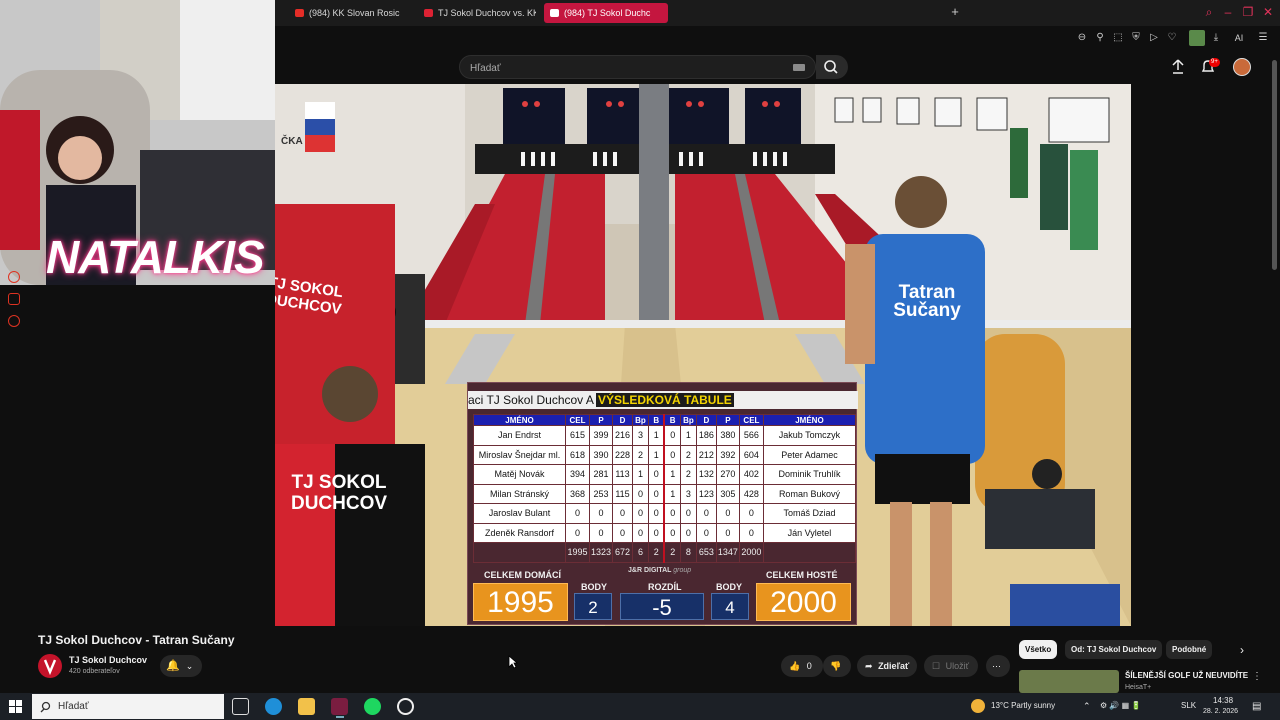 This screenshot has width=1280, height=720. What do you see at coordinates (601, 552) in the screenshot?
I see `scoreboard-total-cell: 1323` at bounding box center [601, 552].